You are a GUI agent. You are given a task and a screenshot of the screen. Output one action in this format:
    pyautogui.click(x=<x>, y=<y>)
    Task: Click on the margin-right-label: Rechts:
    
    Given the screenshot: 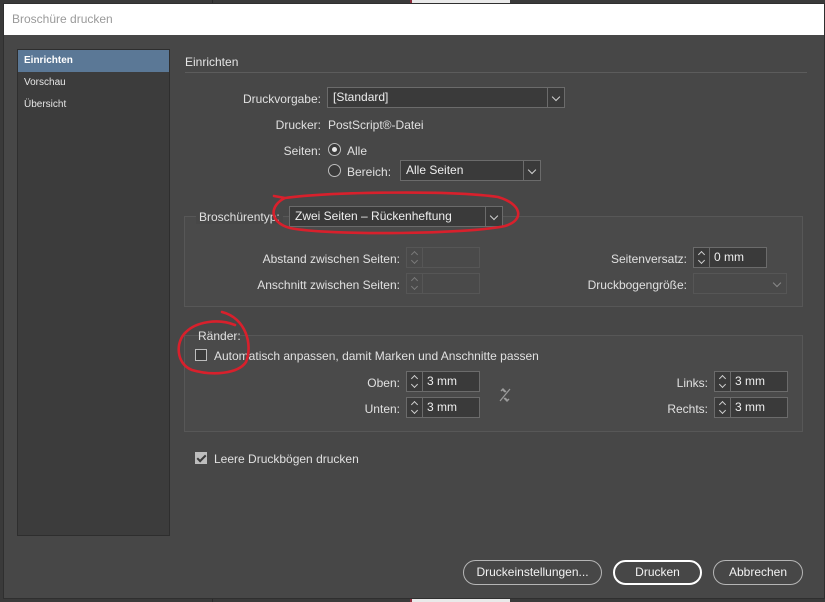 What is the action you would take?
    pyautogui.click(x=687, y=409)
    